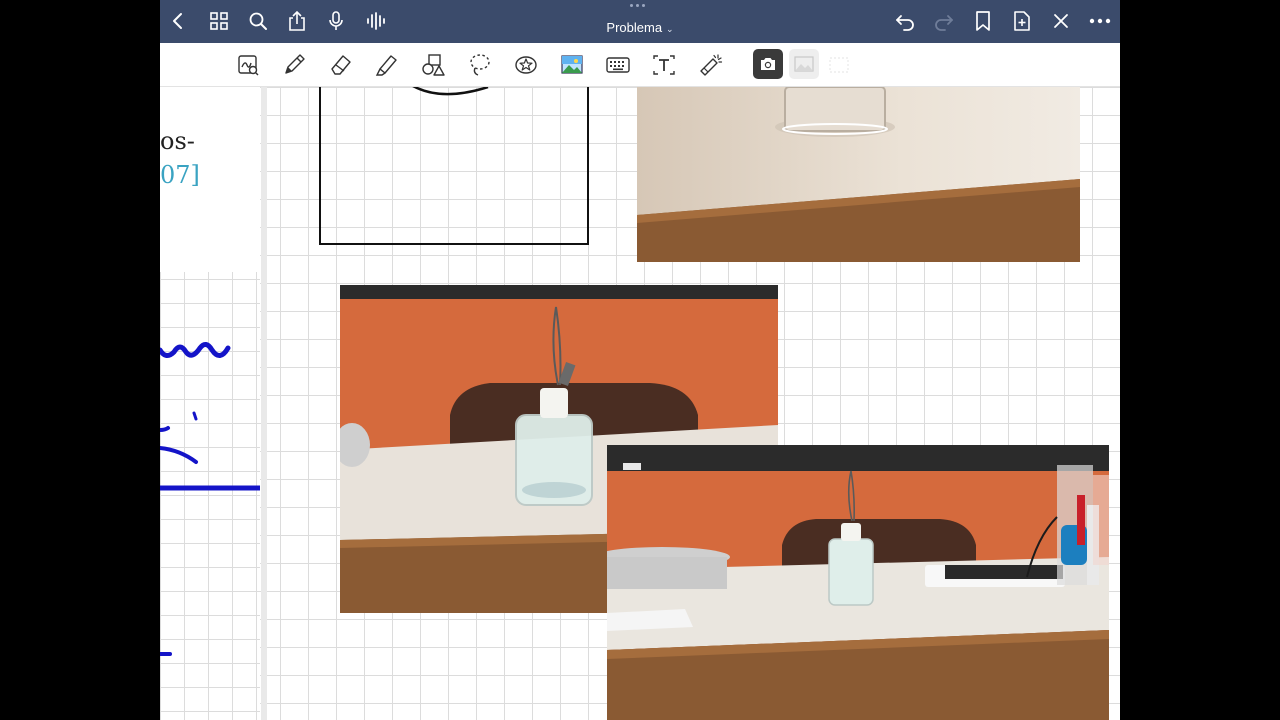 The height and width of the screenshot is (720, 1280). I want to click on overflow-tool-icon, so click(839, 65).